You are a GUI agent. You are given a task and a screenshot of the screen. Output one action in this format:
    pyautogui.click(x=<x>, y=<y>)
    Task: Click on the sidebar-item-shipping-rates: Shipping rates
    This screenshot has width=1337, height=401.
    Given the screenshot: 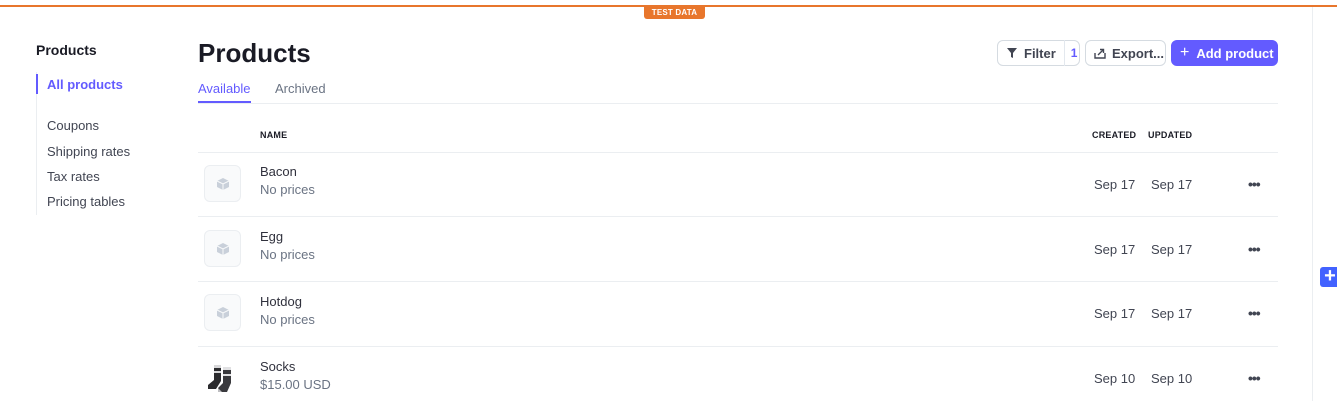 What is the action you would take?
    pyautogui.click(x=88, y=151)
    